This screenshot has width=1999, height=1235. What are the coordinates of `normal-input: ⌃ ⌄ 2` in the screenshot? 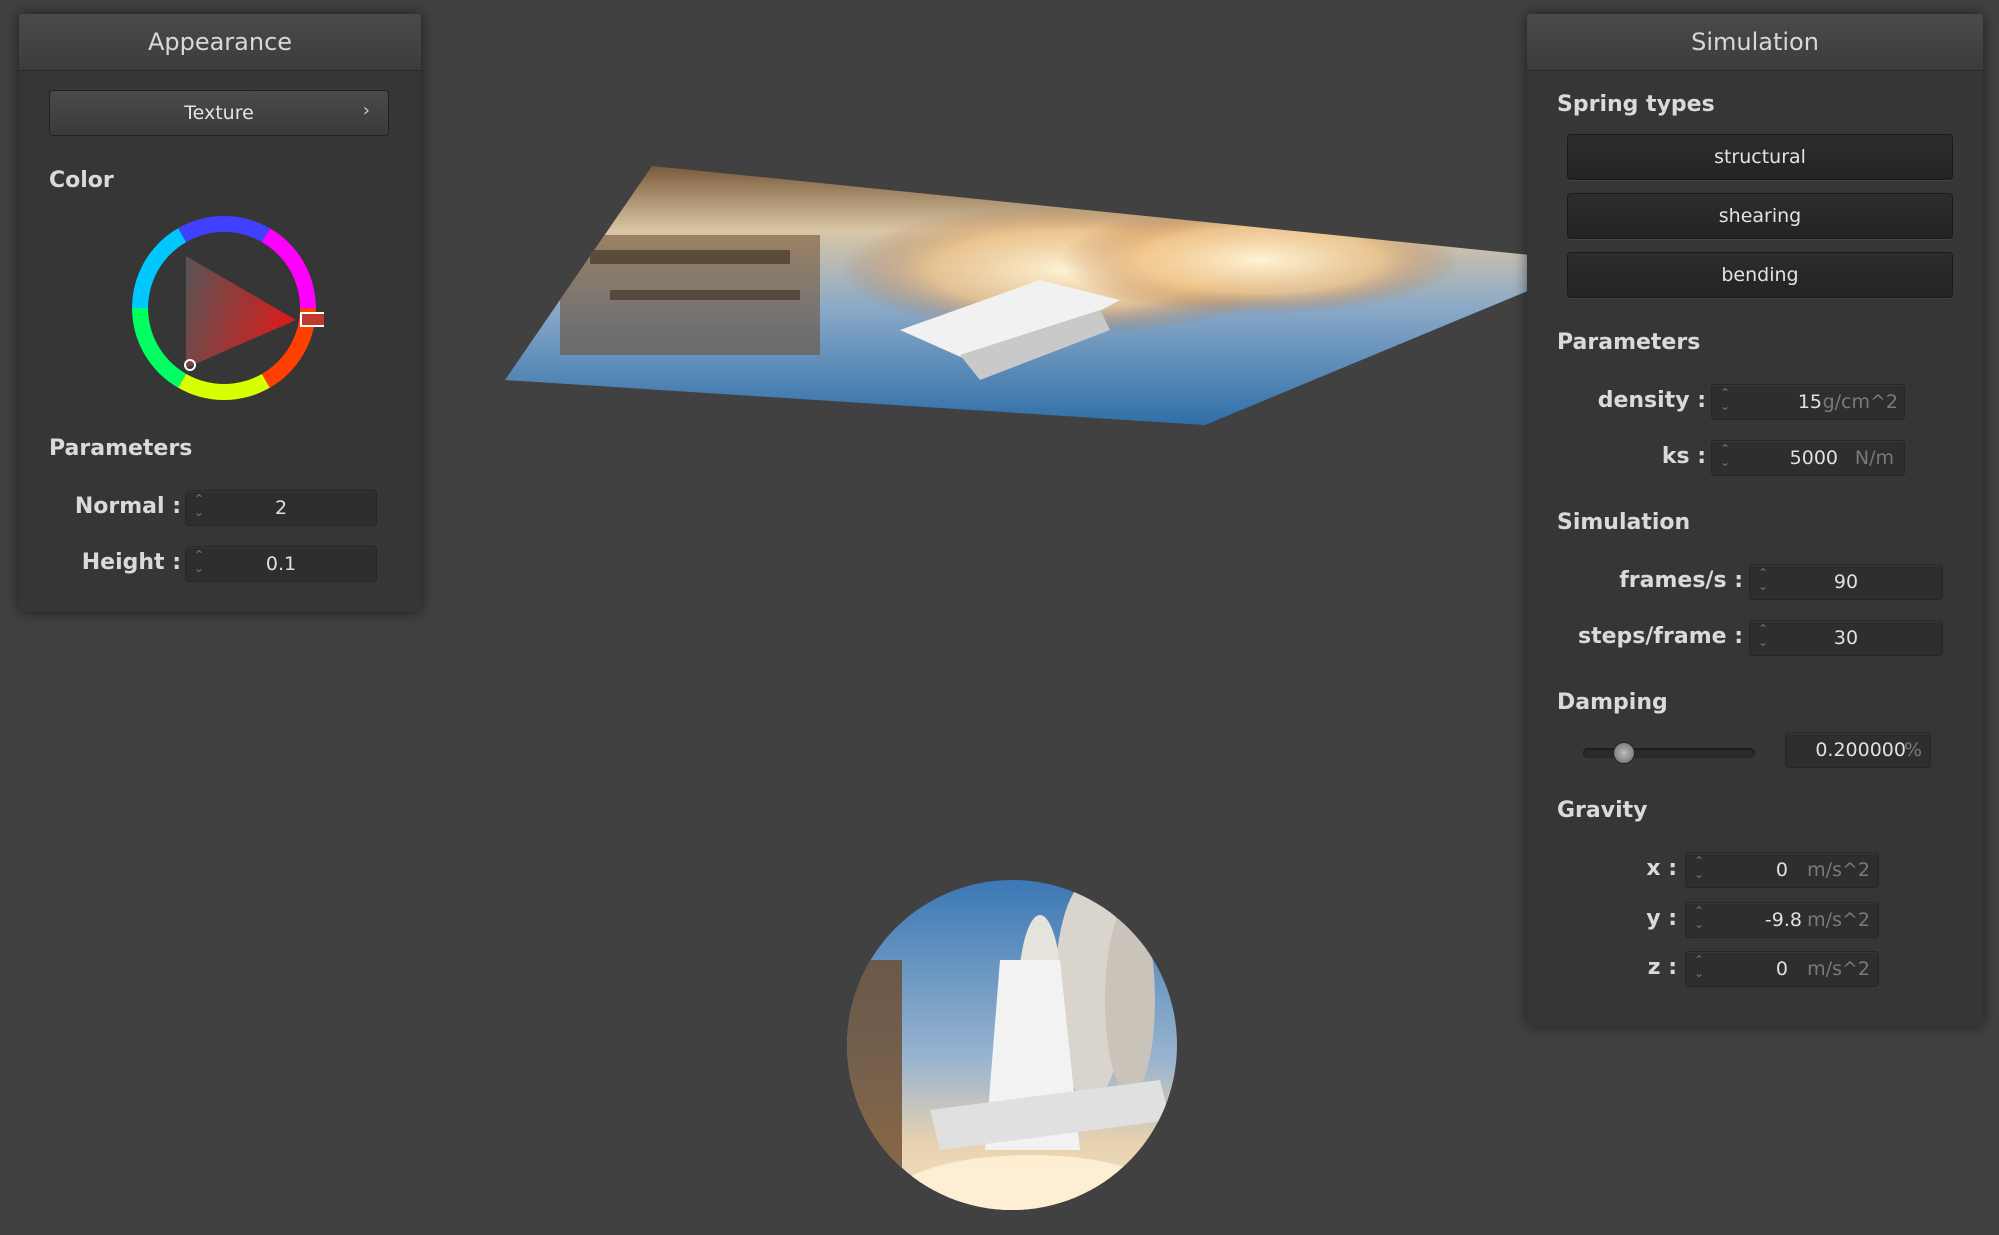 It's located at (281, 508).